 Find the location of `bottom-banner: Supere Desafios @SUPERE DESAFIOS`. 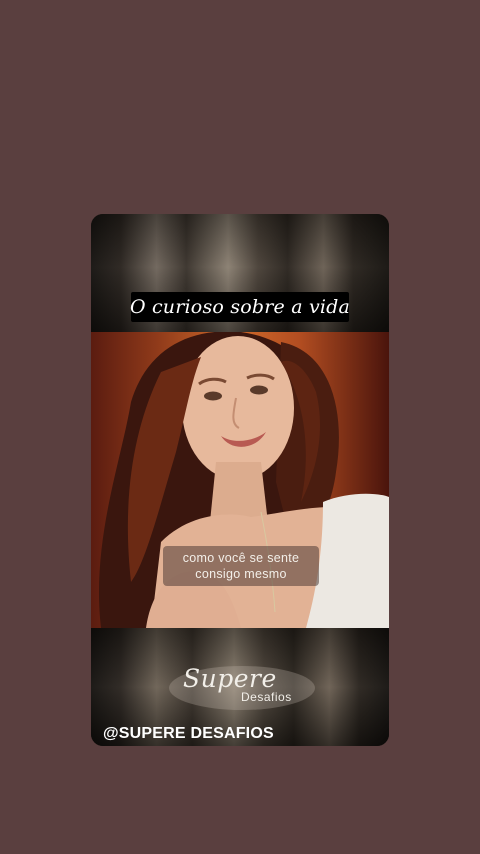

bottom-banner: Supere Desafios @SUPERE DESAFIOS is located at coordinates (240, 687).